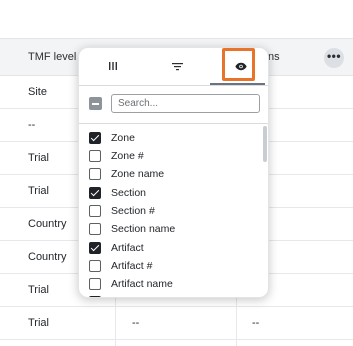 This screenshot has width=353, height=346. What do you see at coordinates (127, 156) in the screenshot?
I see `list-item-label: Zone #` at bounding box center [127, 156].